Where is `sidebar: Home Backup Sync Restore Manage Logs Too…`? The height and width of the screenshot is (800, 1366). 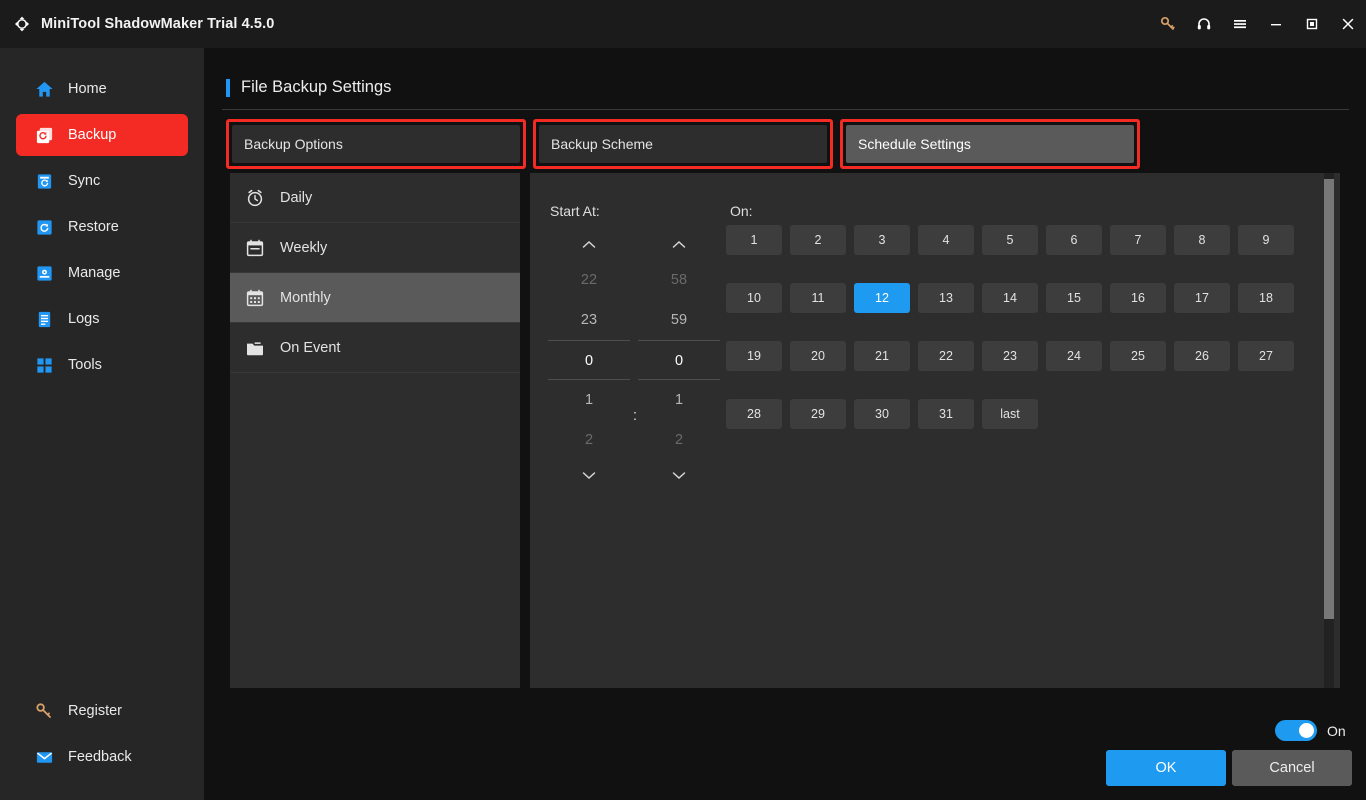
sidebar: Home Backup Sync Restore Manage Logs Too… is located at coordinates (102, 424).